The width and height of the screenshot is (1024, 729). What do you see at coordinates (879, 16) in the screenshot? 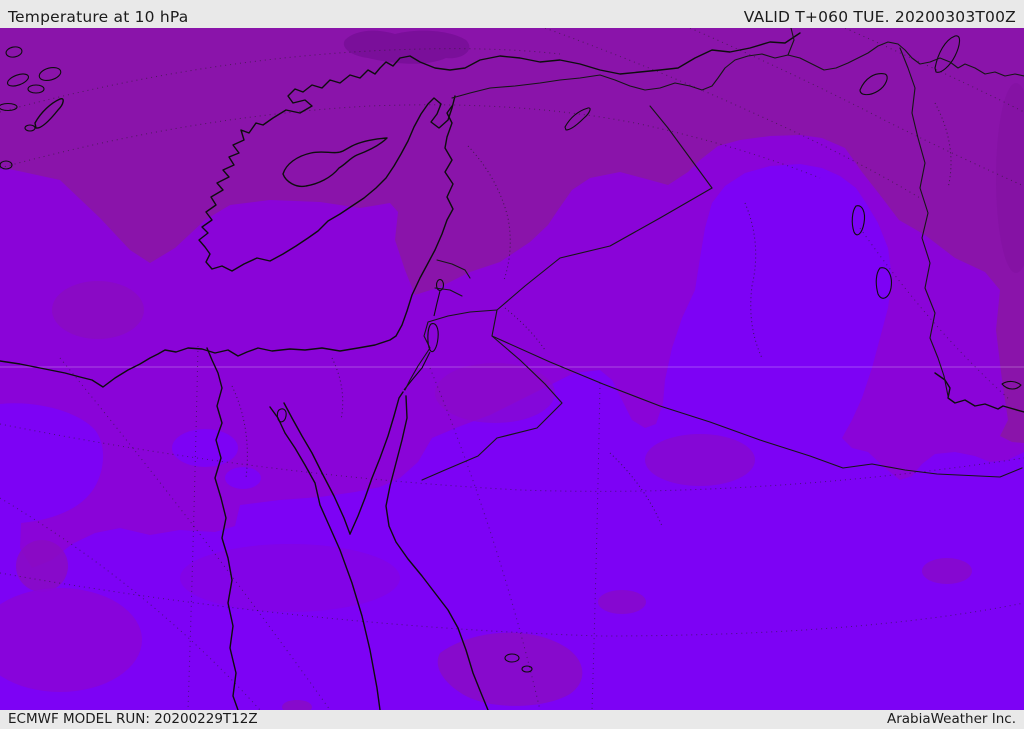
I see `valid-time-label: VALID T+060 TUE. 20200303T00Z` at bounding box center [879, 16].